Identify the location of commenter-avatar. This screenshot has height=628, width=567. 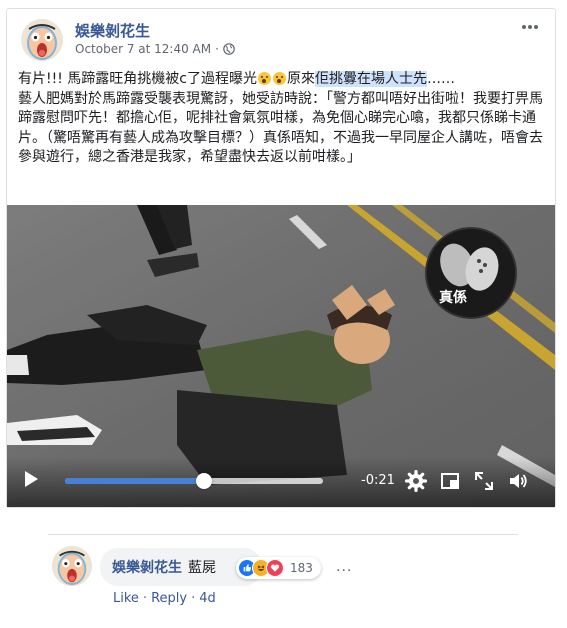
(72, 566).